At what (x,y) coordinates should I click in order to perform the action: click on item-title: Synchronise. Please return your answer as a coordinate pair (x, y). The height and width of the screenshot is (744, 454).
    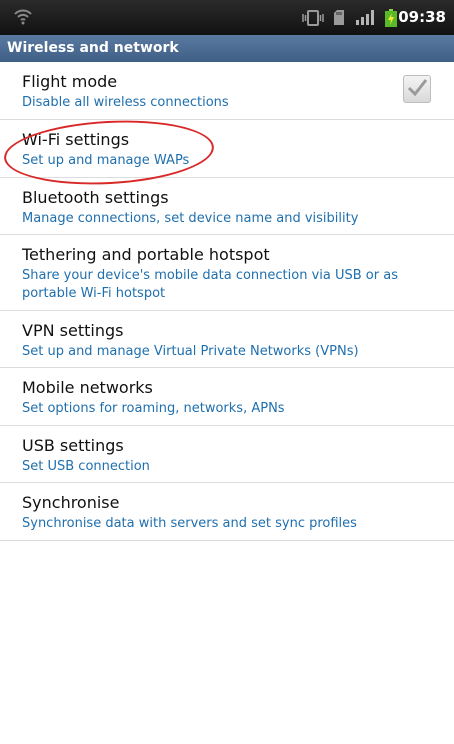
    Looking at the image, I should click on (71, 502).